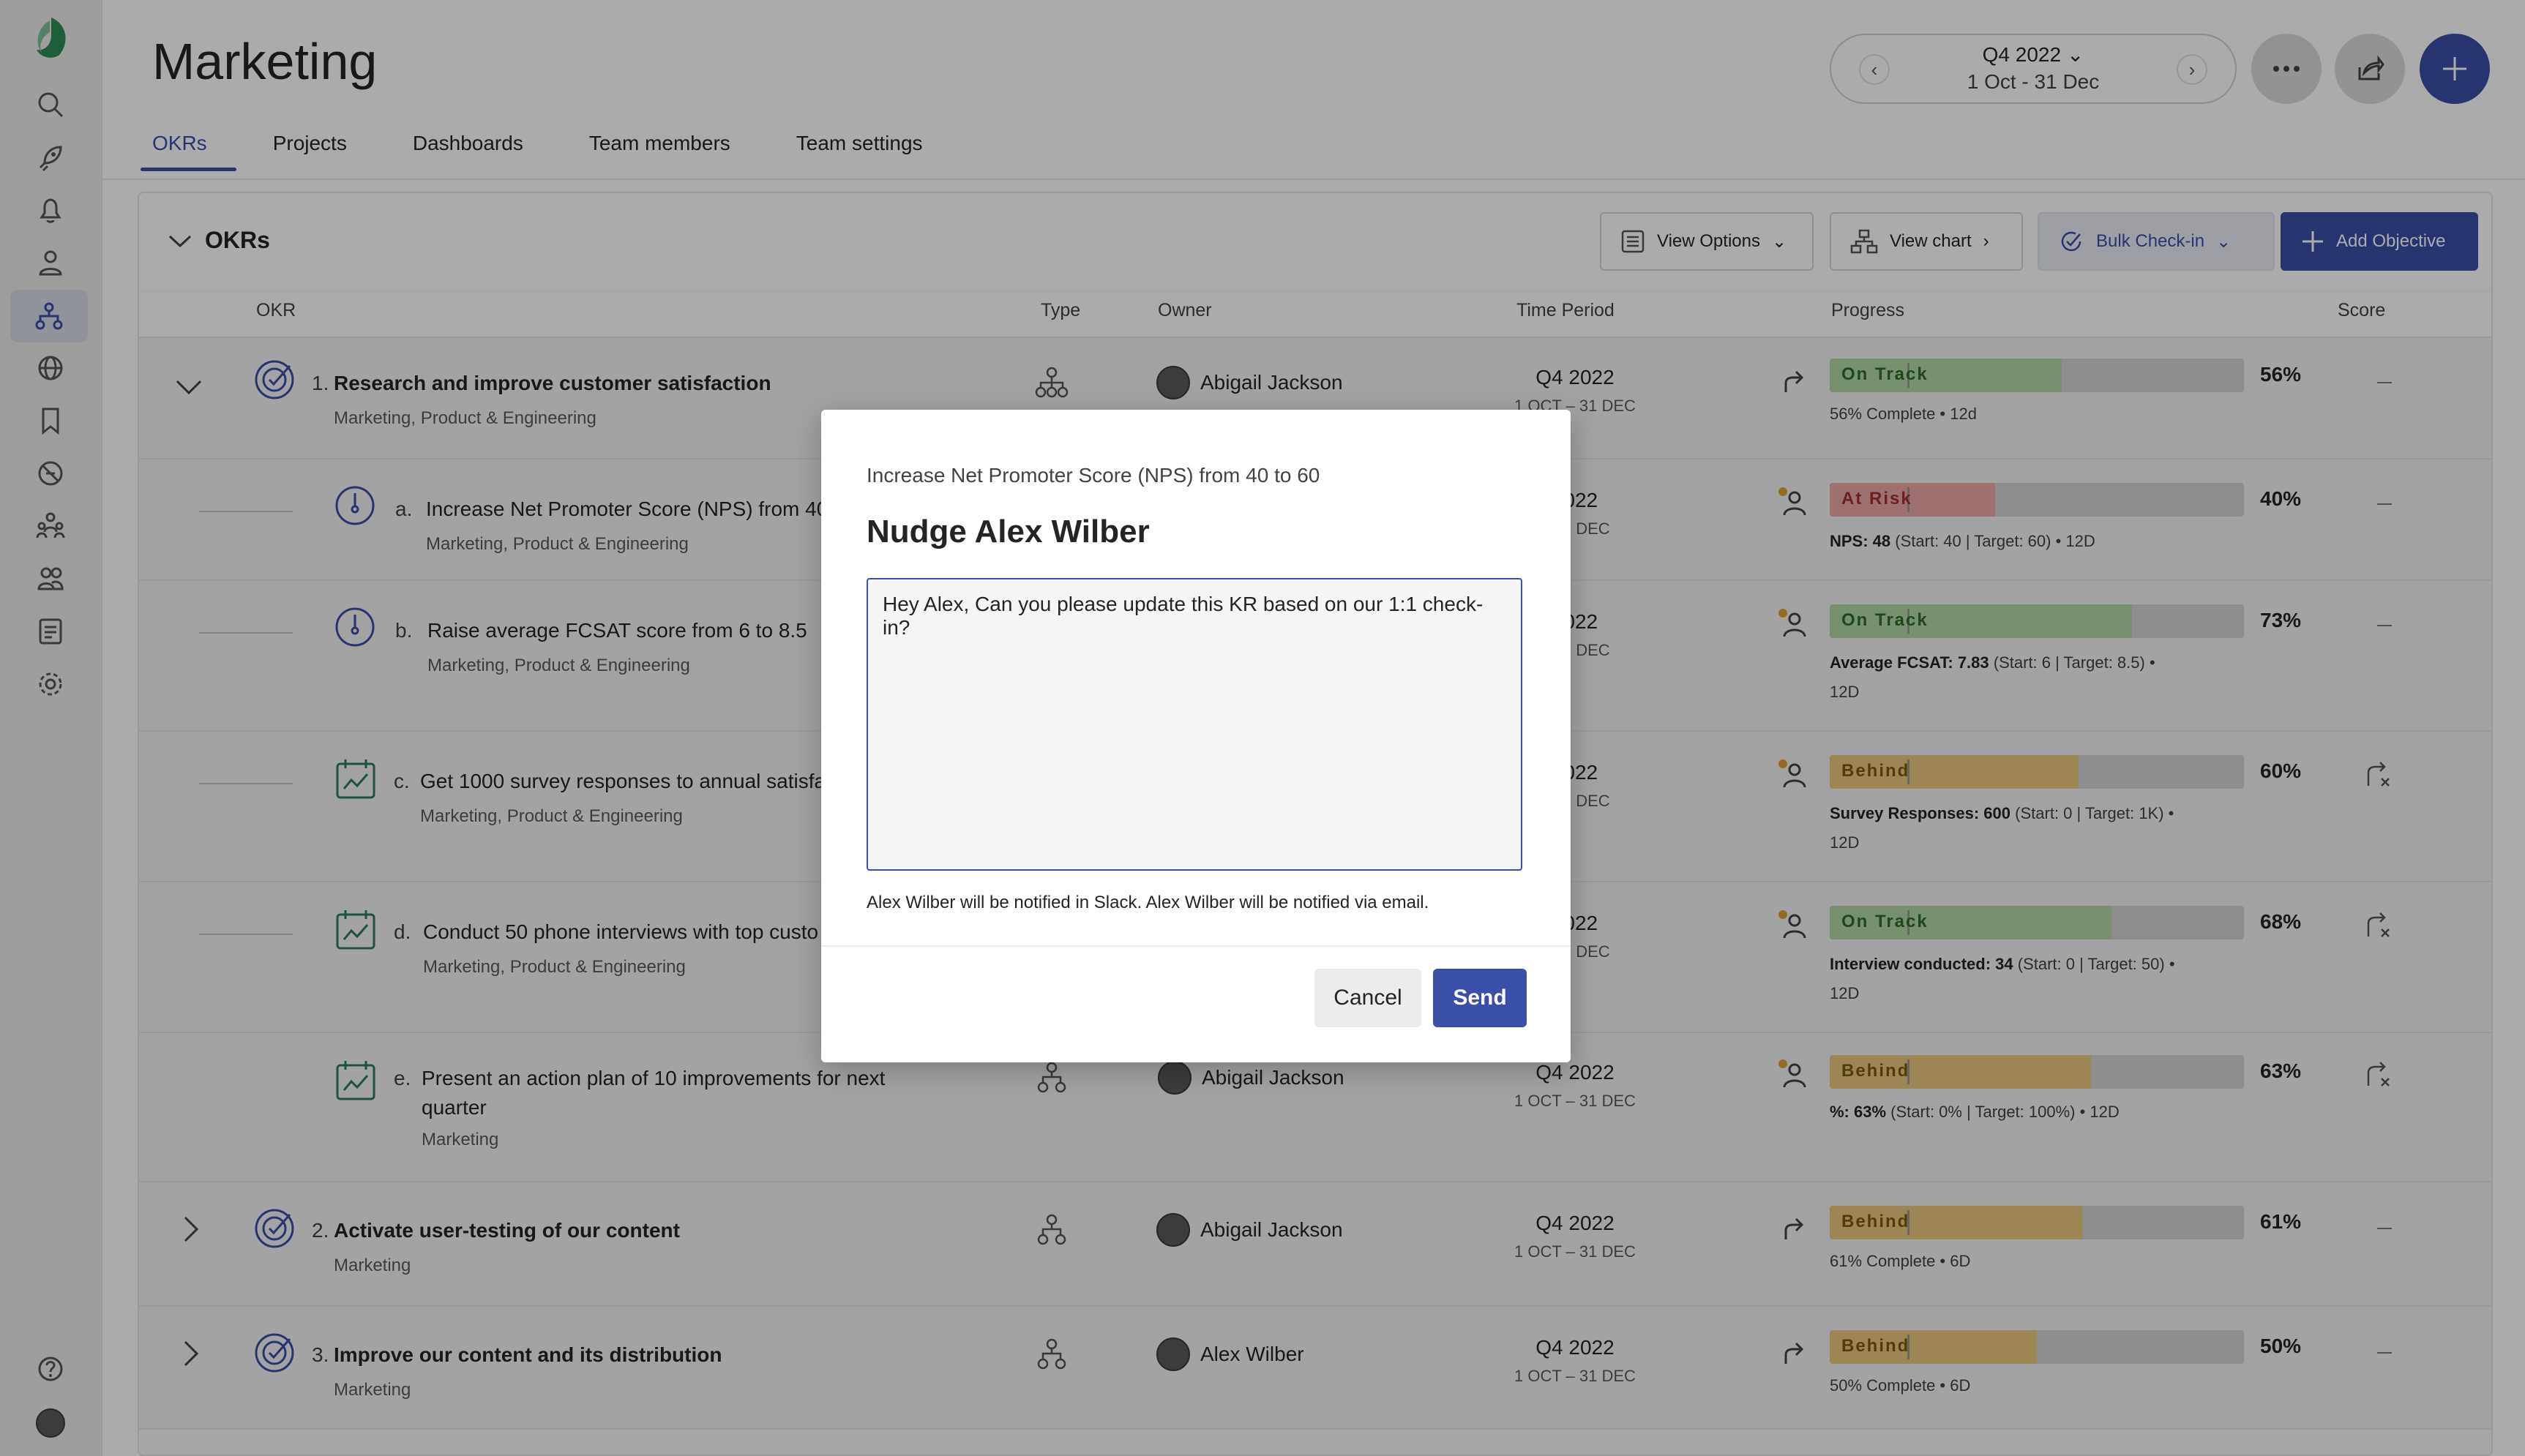  What do you see at coordinates (1480, 998) in the screenshot?
I see `send-button: Send` at bounding box center [1480, 998].